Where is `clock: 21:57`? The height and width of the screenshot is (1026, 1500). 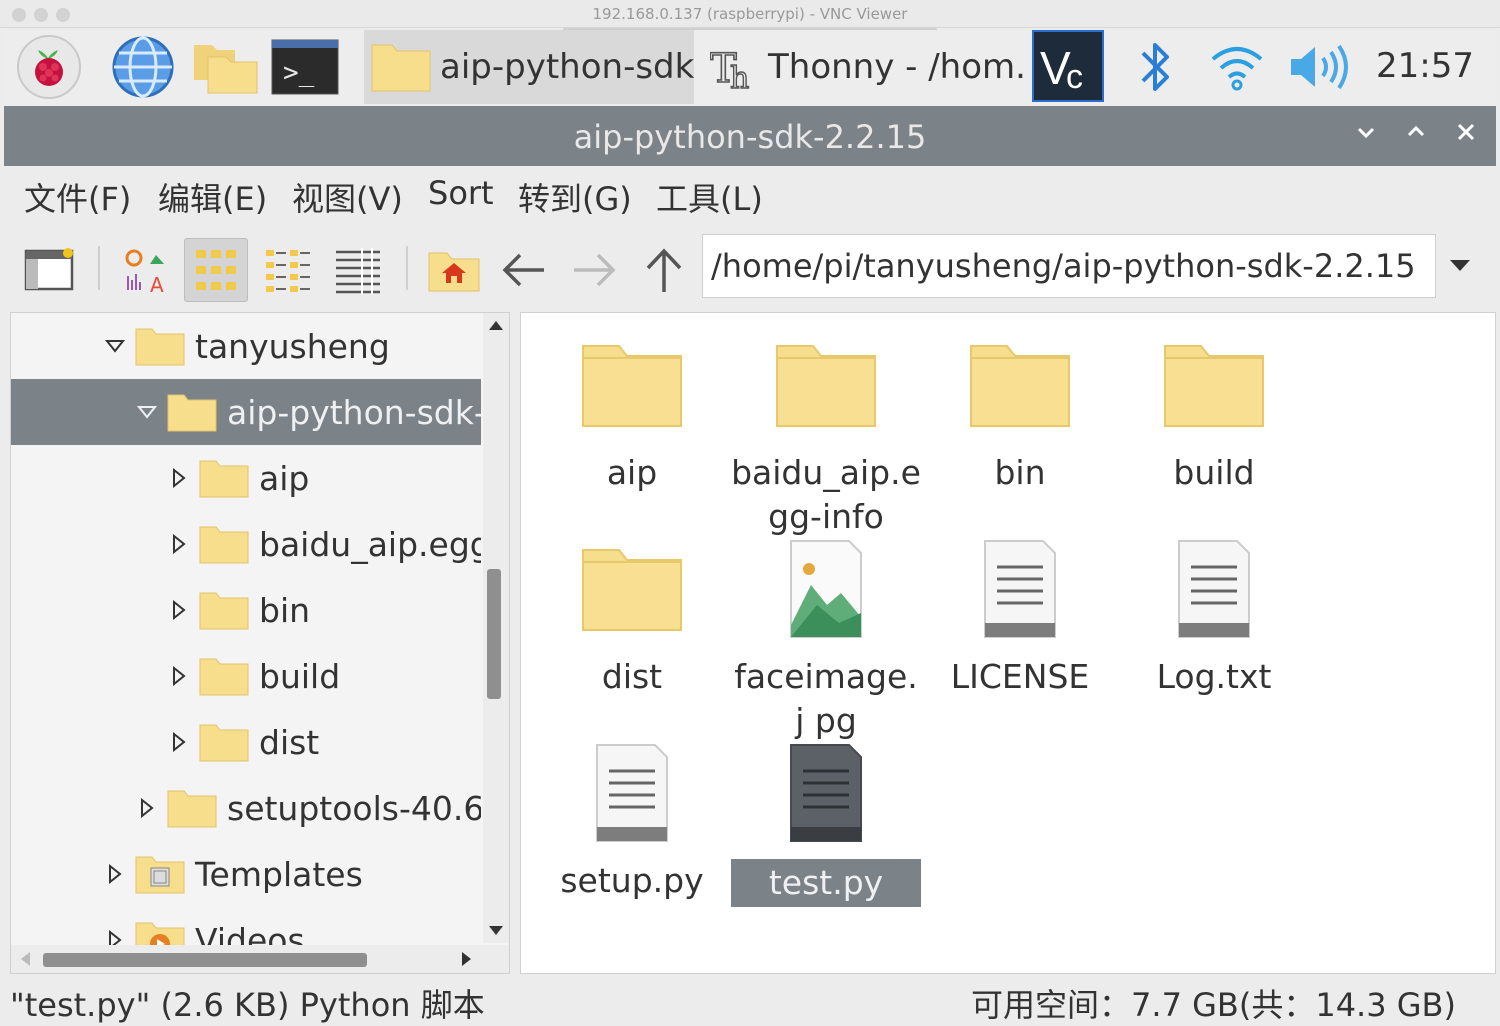
clock: 21:57 is located at coordinates (1425, 66).